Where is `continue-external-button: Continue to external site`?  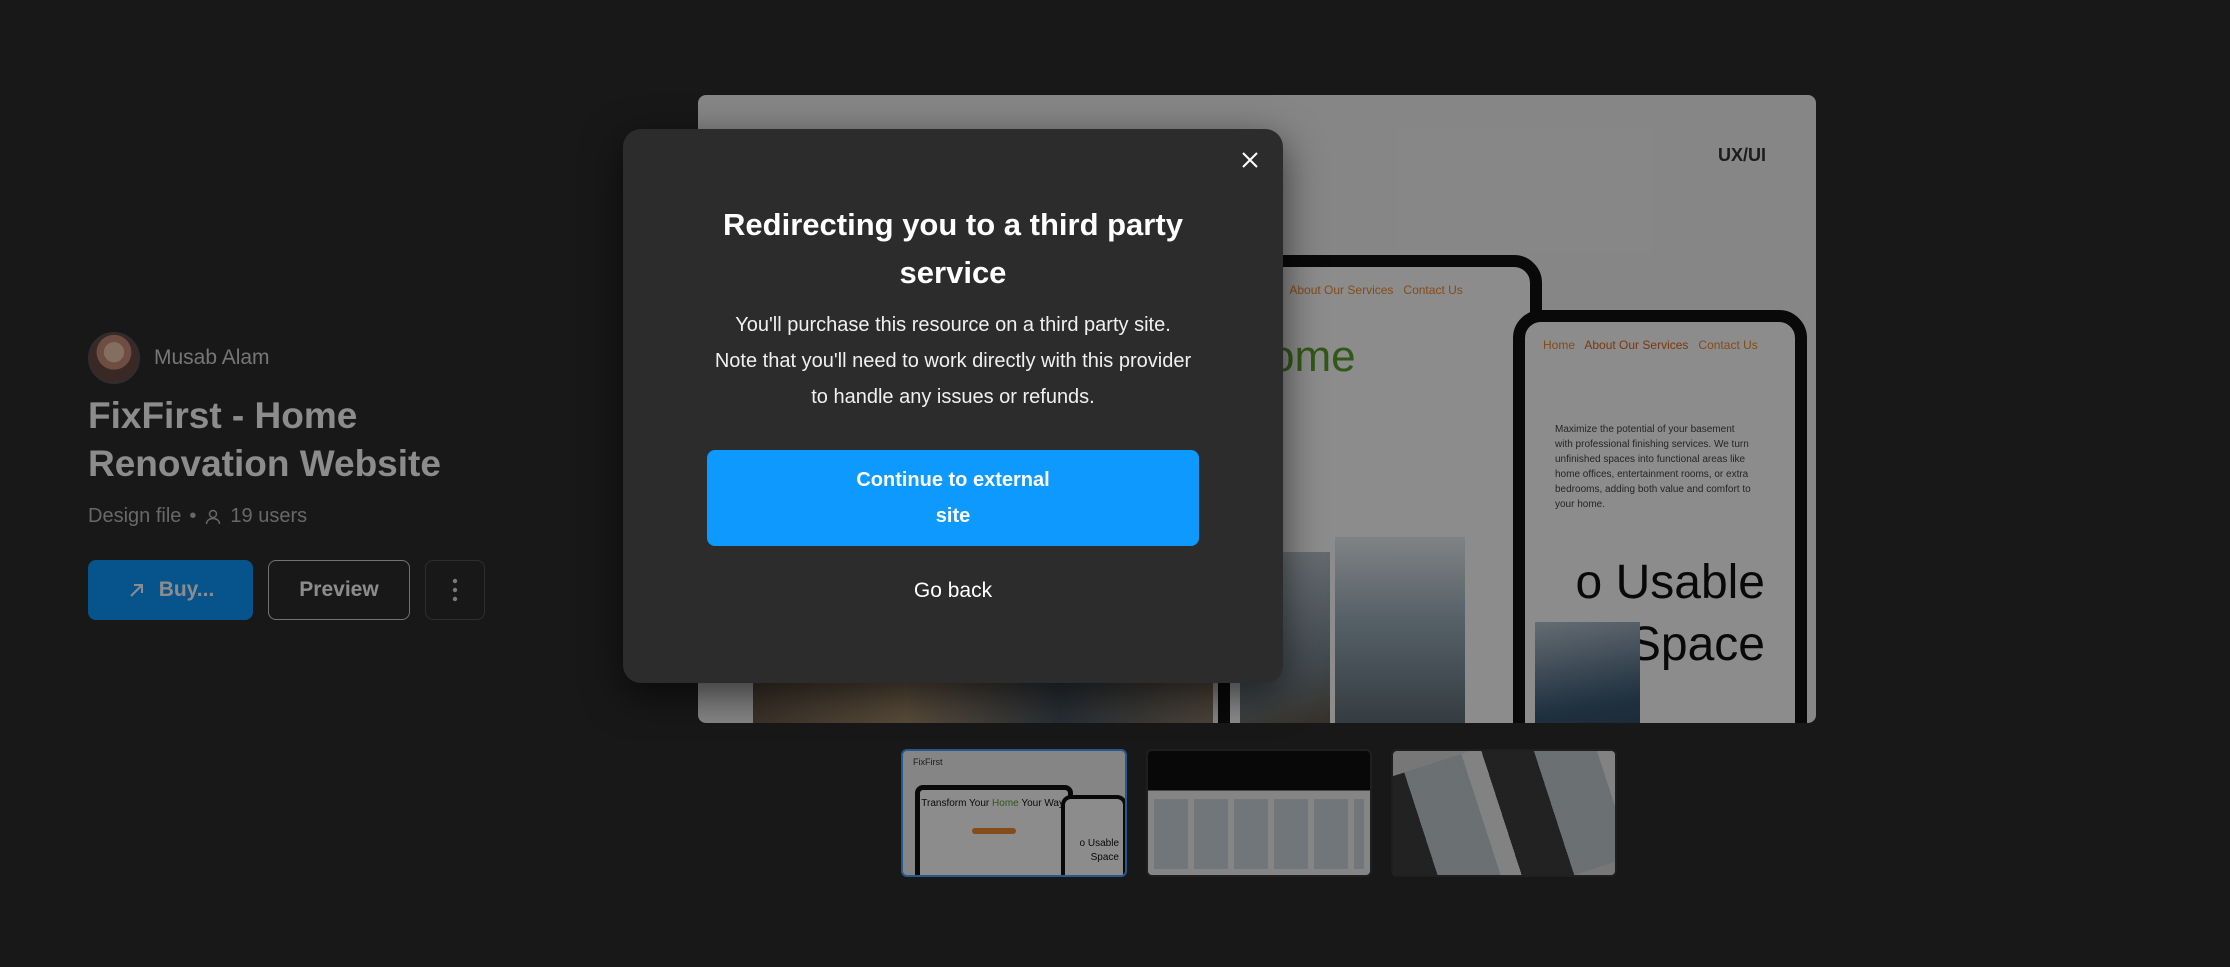
continue-external-button: Continue to external site is located at coordinates (953, 498).